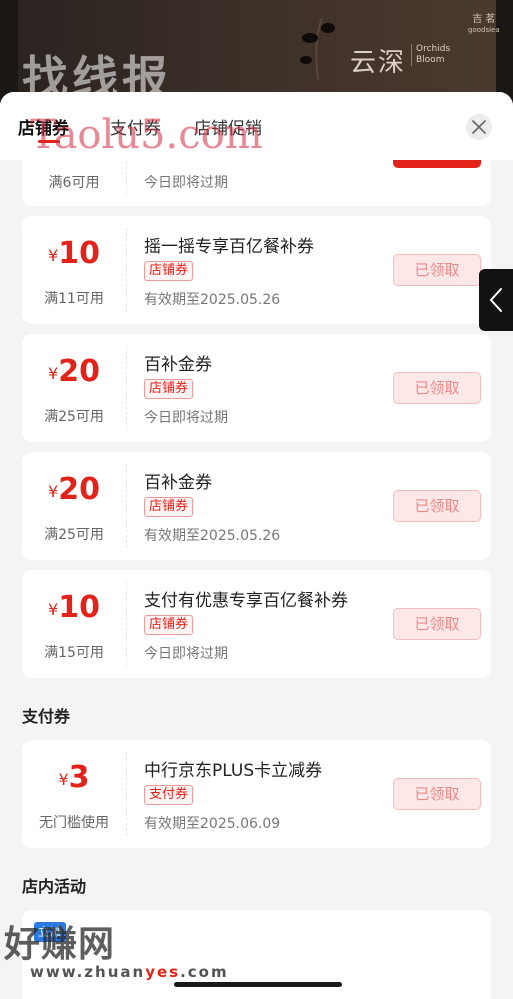 This screenshot has width=513, height=999. I want to click on coupon-card: ¥20 满25可用 百补金券 店铺券 有效期至2025.05.26 已领取, so click(256, 506).